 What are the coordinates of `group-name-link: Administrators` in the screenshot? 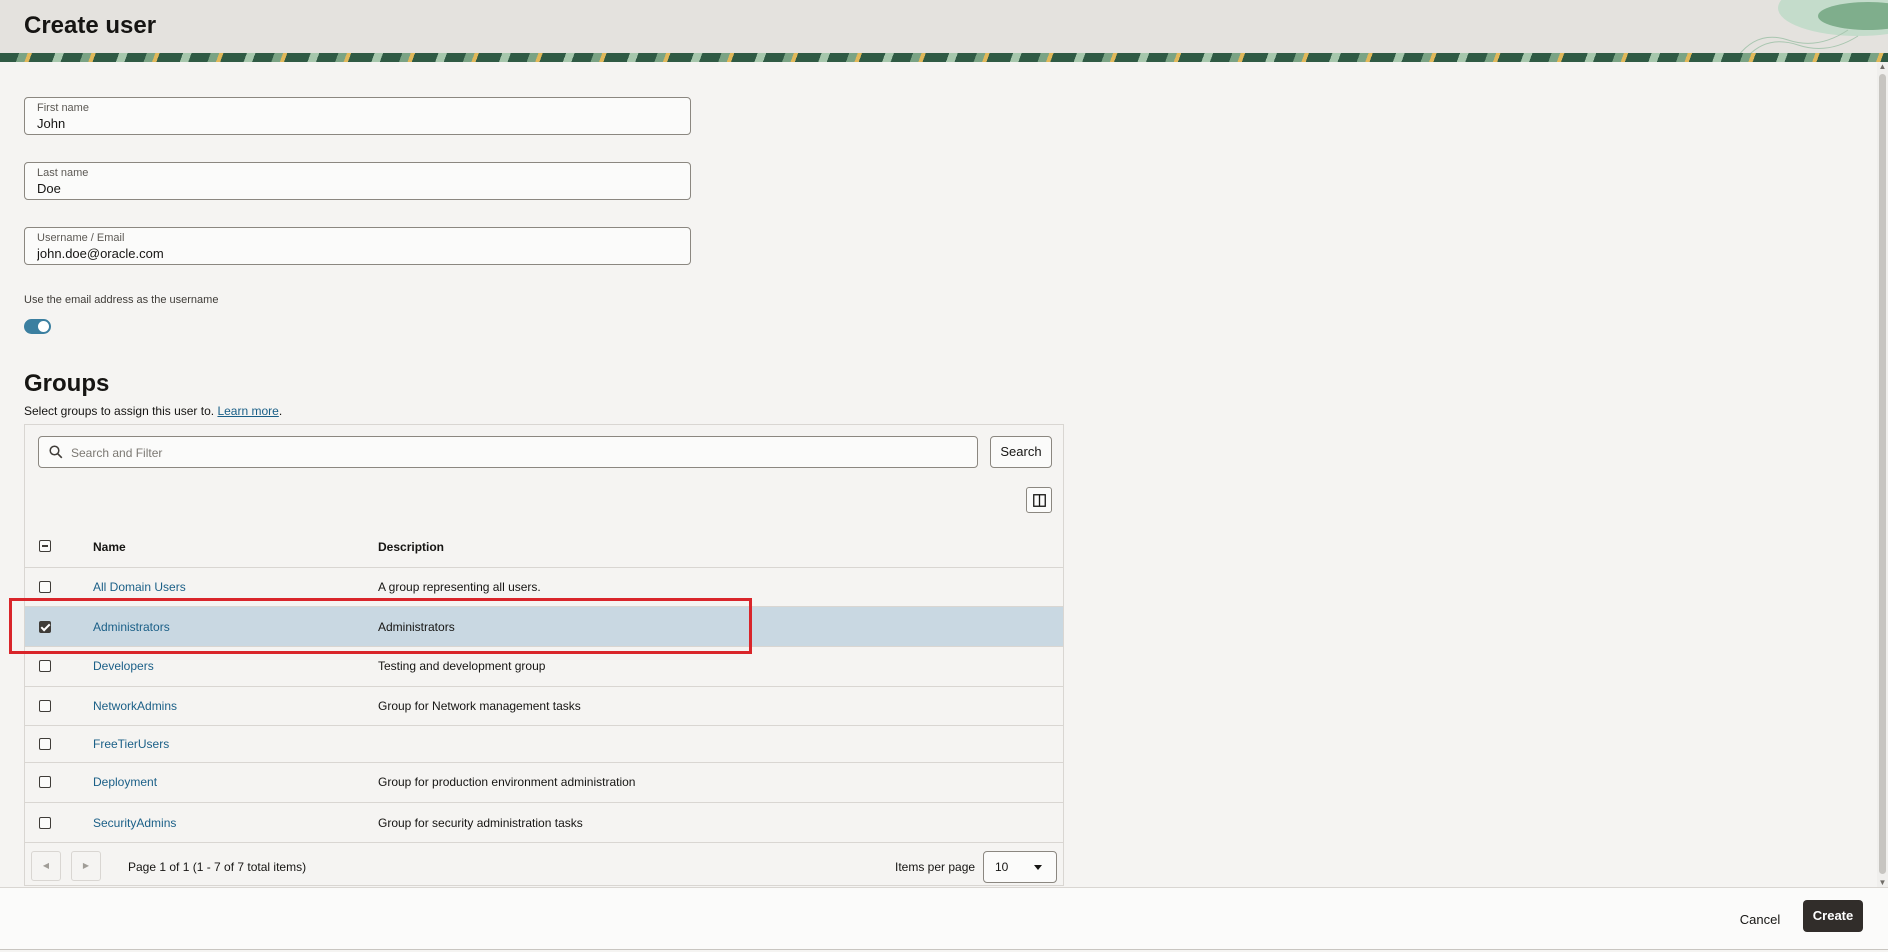 It's located at (131, 627).